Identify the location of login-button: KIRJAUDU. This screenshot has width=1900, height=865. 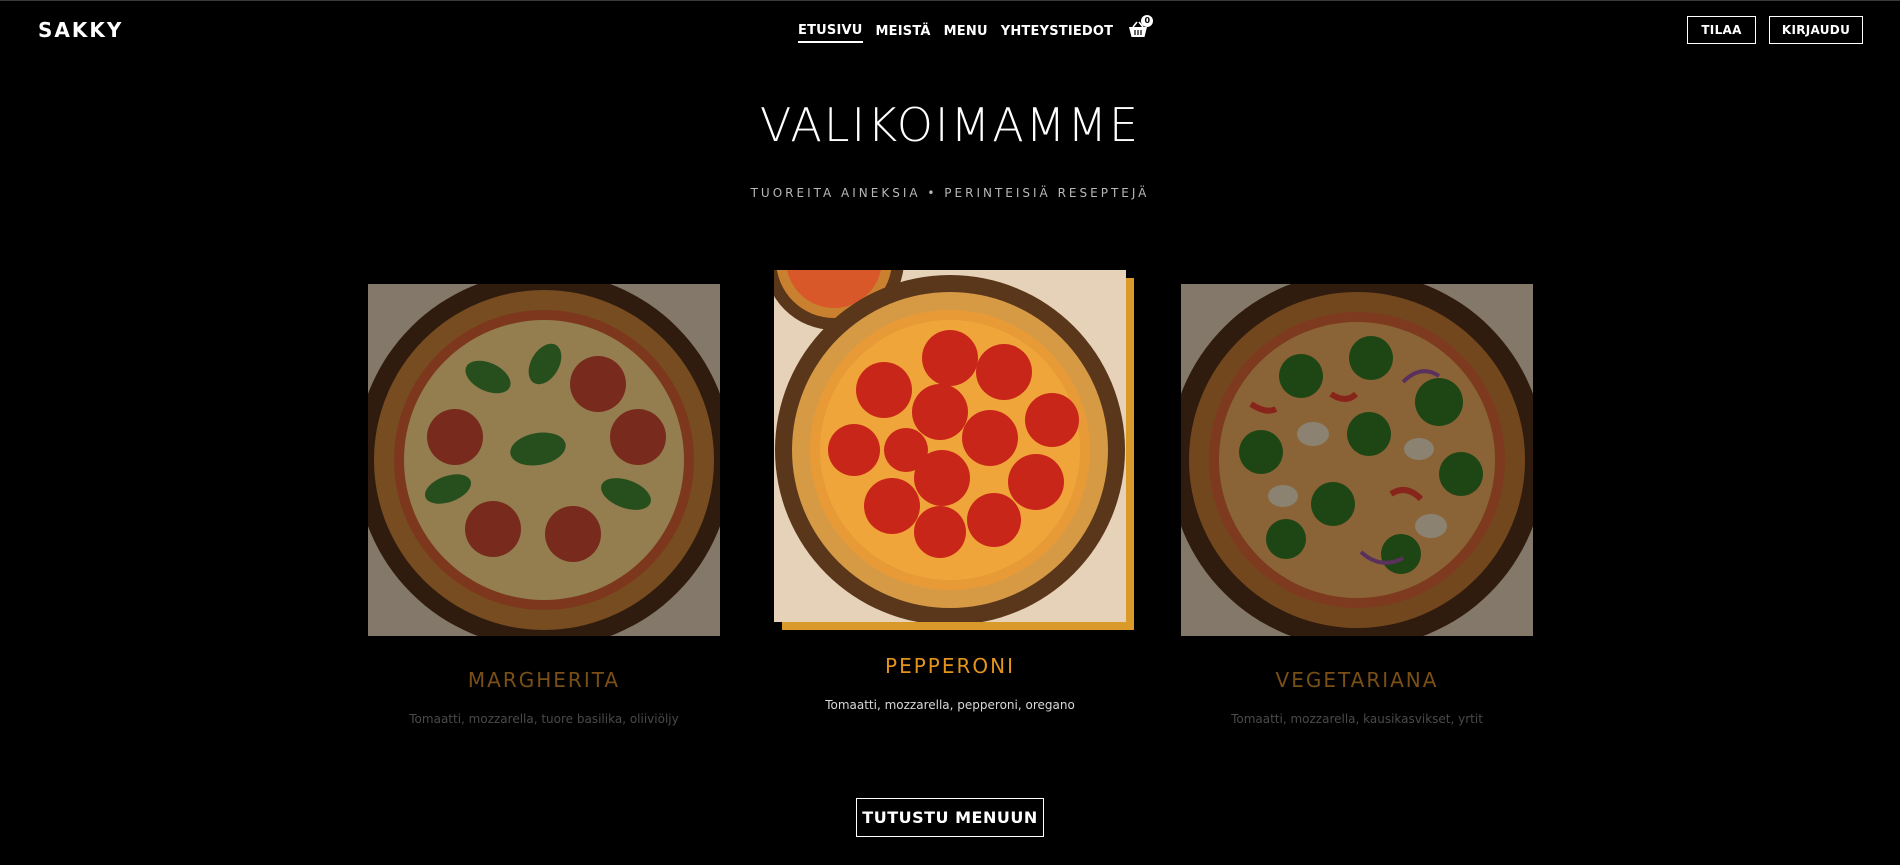
(1816, 30).